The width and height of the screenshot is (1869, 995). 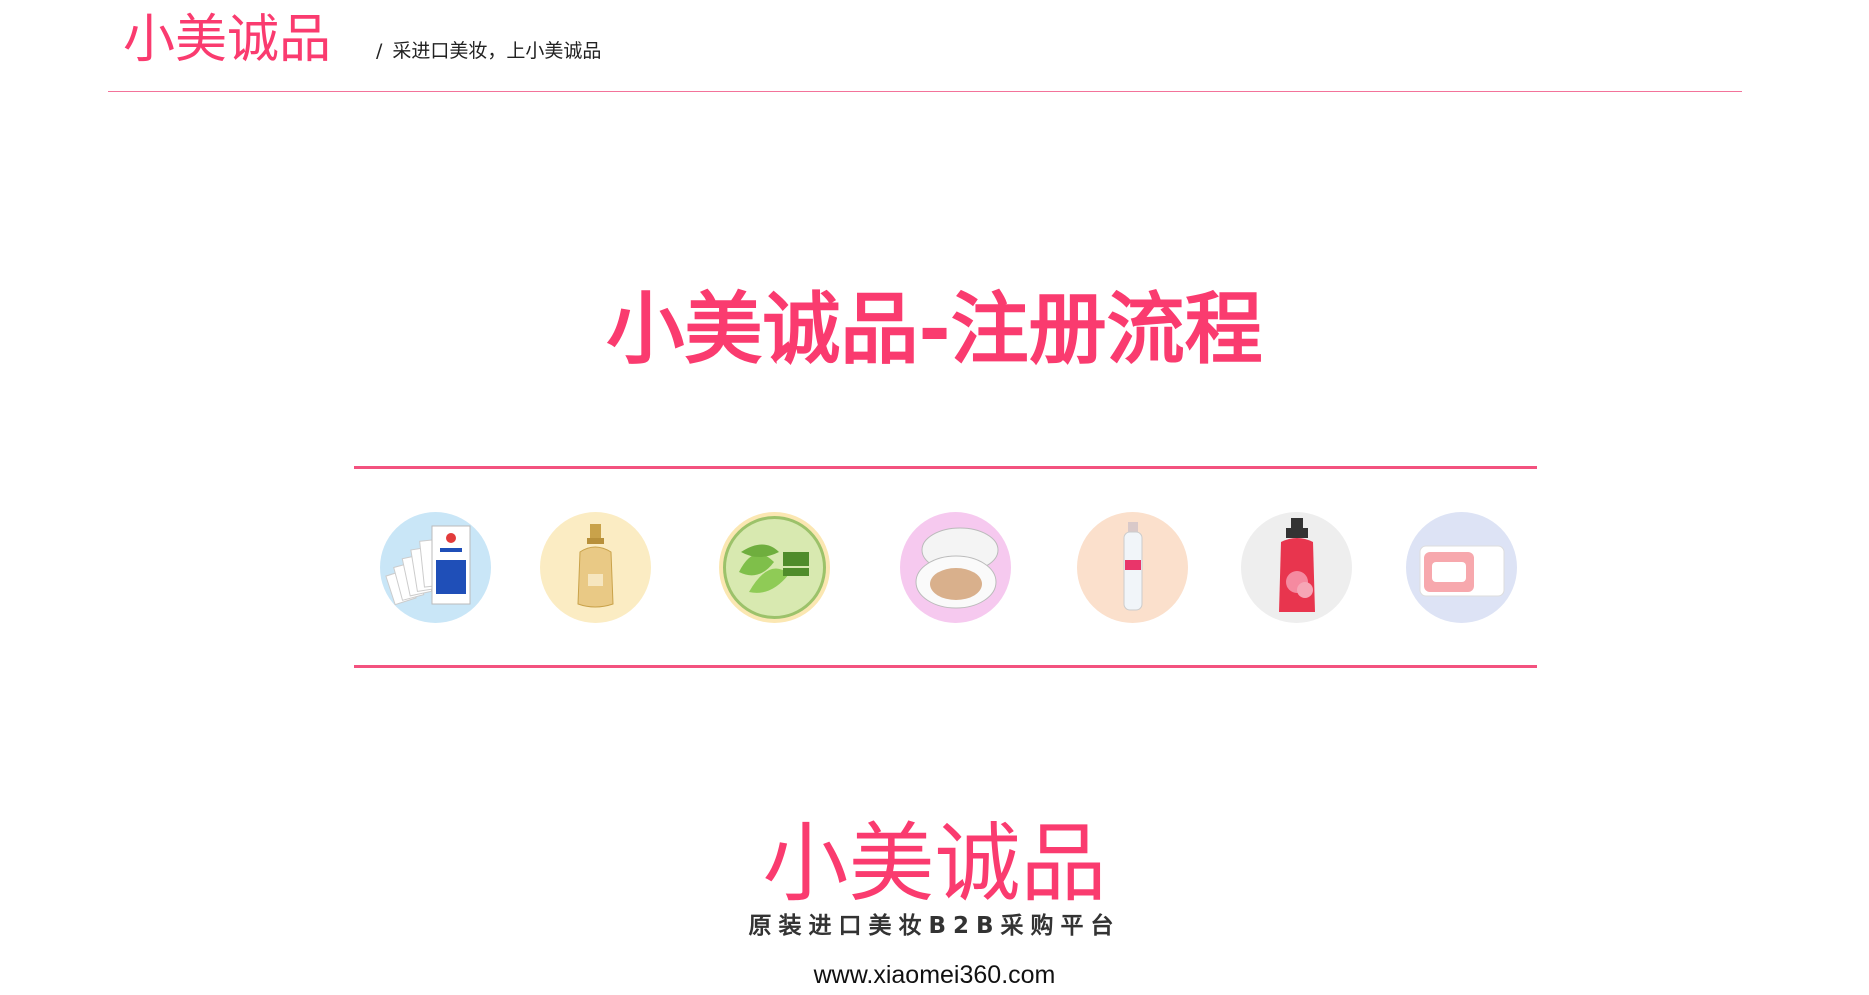 I want to click on aloe-gel-jar-icon, so click(x=774, y=567).